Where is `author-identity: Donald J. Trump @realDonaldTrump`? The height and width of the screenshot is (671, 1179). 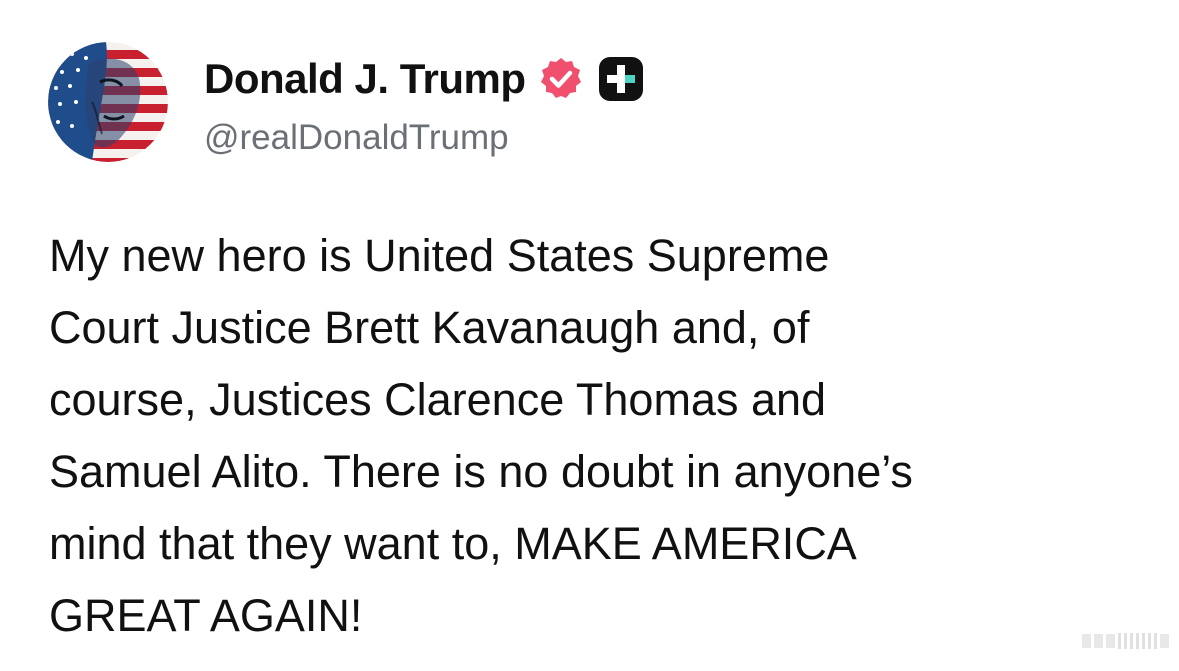
author-identity: Donald J. Trump @realDonaldTrump is located at coordinates (424, 106).